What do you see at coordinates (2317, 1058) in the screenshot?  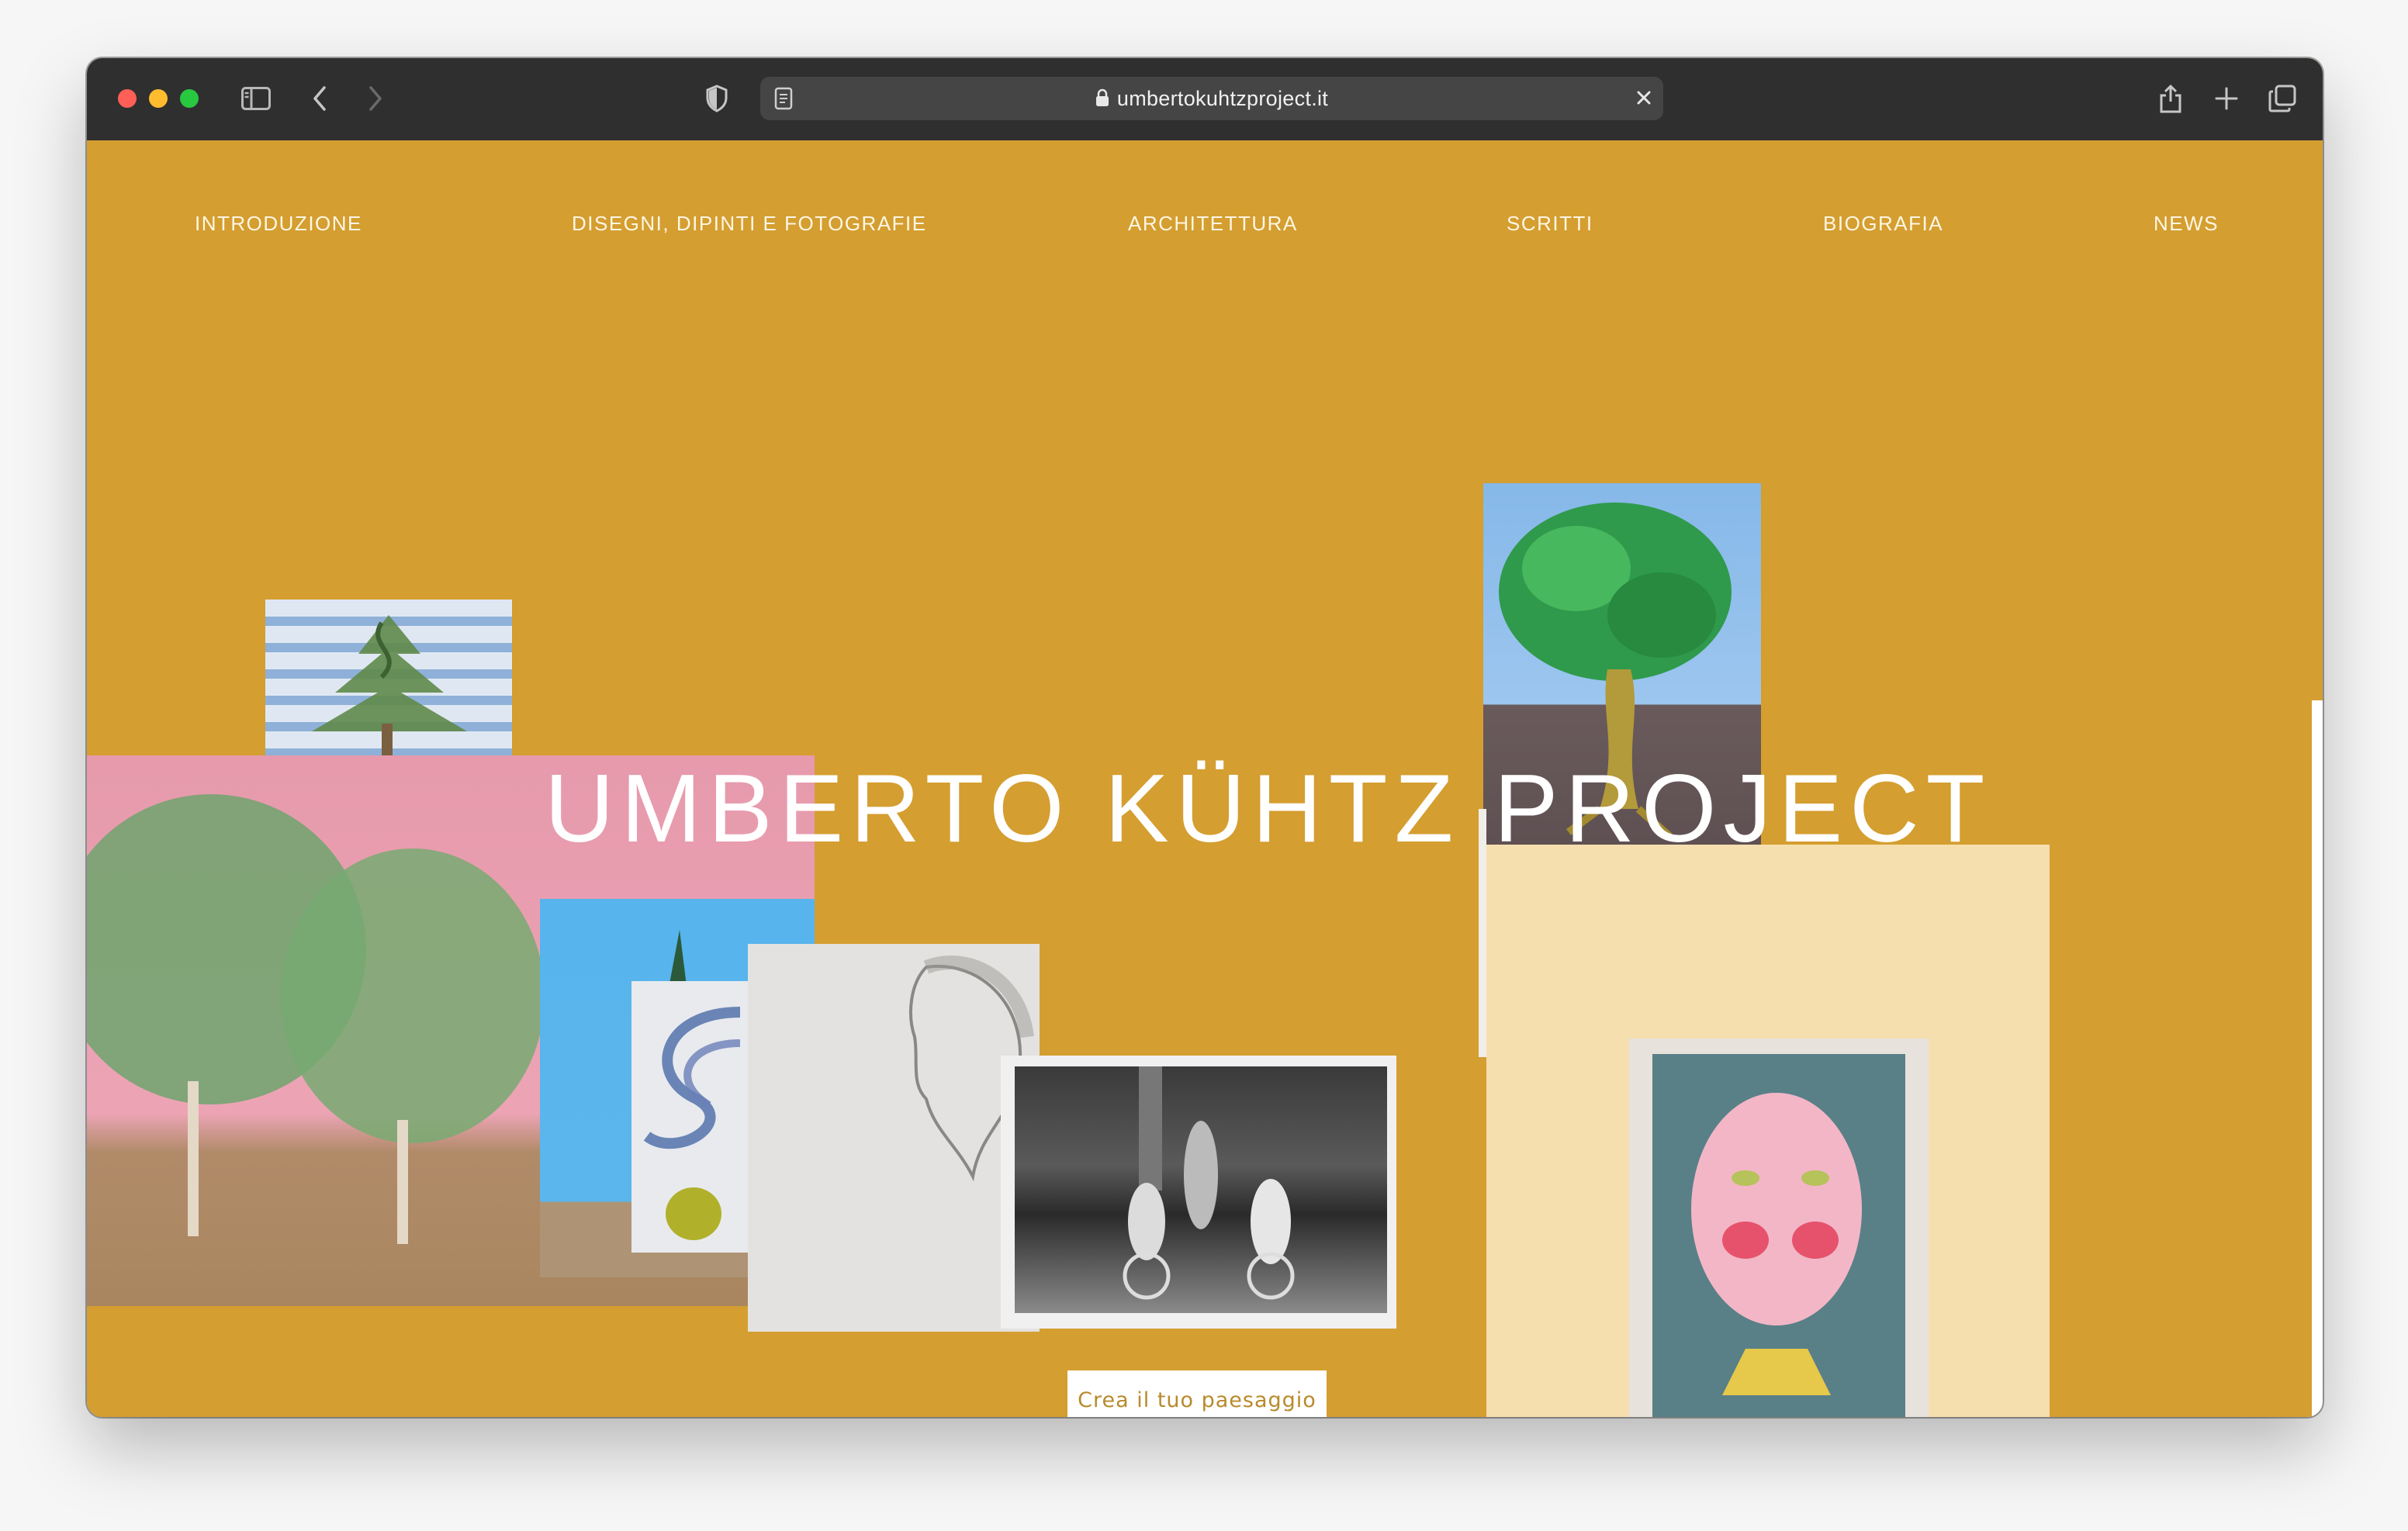 I see `page-scrollbar` at bounding box center [2317, 1058].